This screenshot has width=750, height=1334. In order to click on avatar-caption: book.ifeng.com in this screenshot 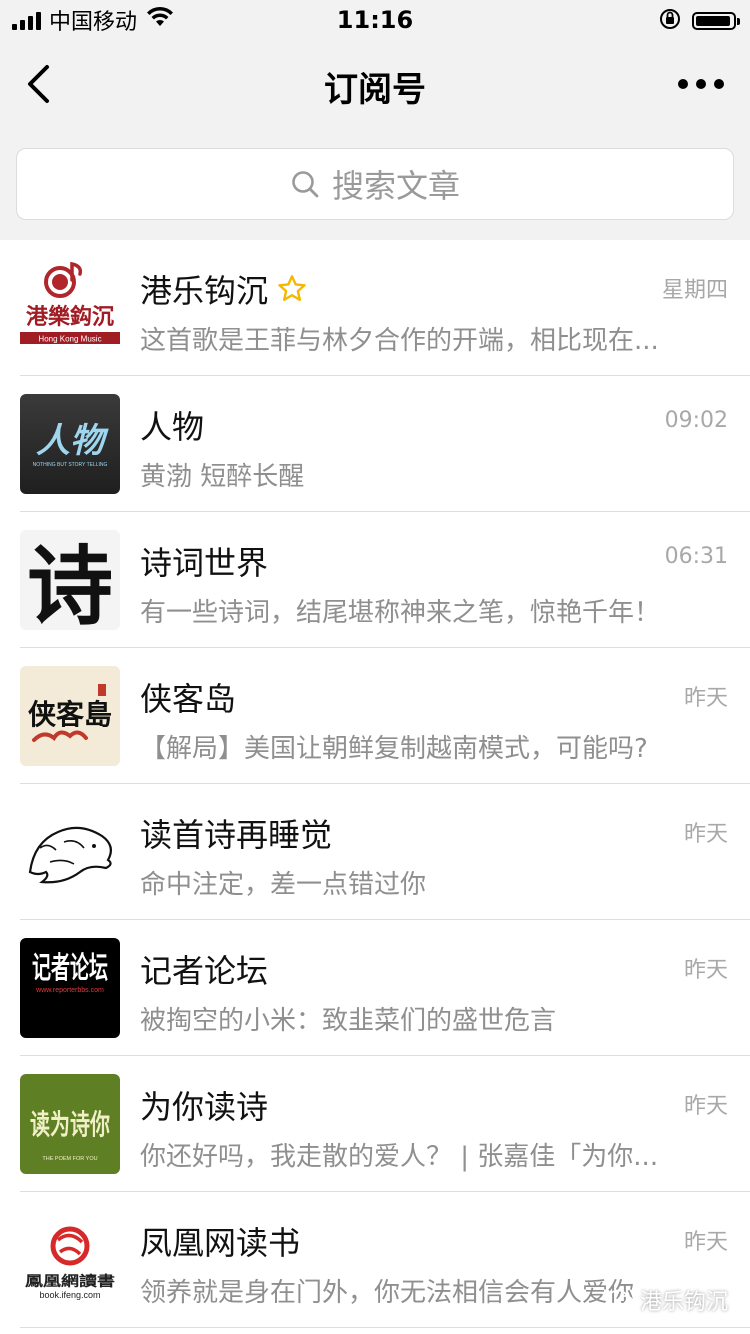, I will do `click(69, 1295)`.